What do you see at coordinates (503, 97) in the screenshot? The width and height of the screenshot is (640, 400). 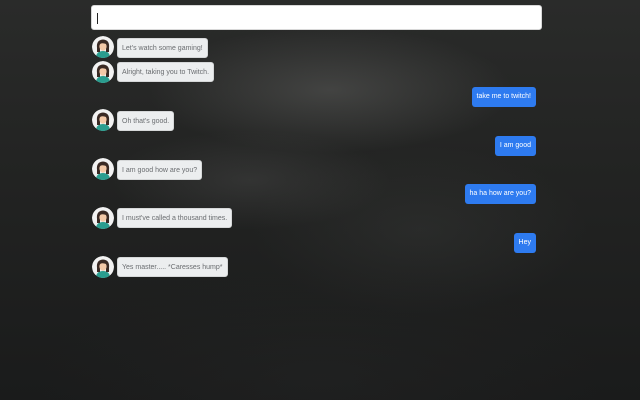 I see `user-message: take me to twitch!` at bounding box center [503, 97].